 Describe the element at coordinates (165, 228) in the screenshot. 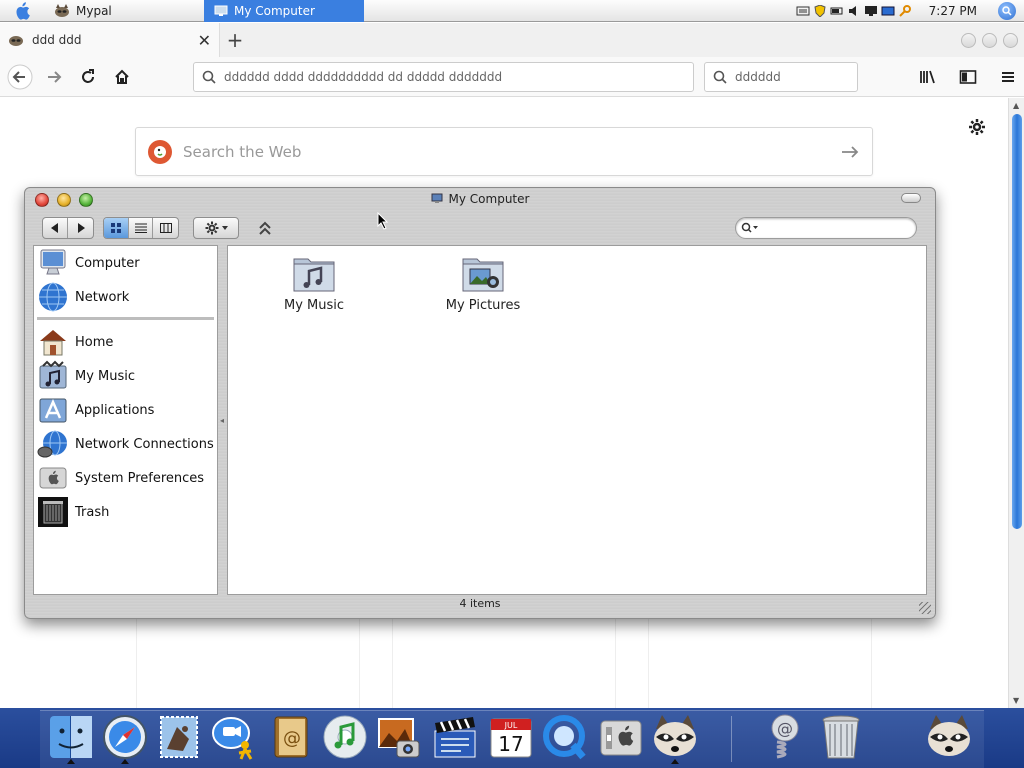

I see `column-view-button` at that location.